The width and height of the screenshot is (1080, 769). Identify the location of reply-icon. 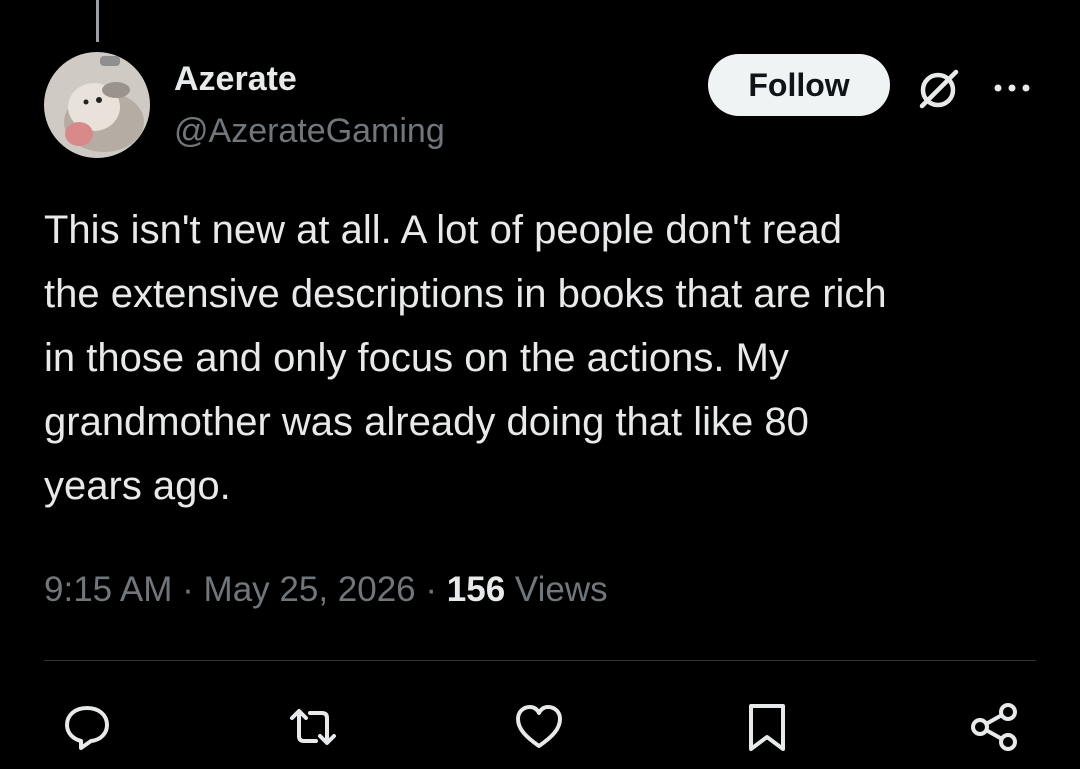
(87, 728).